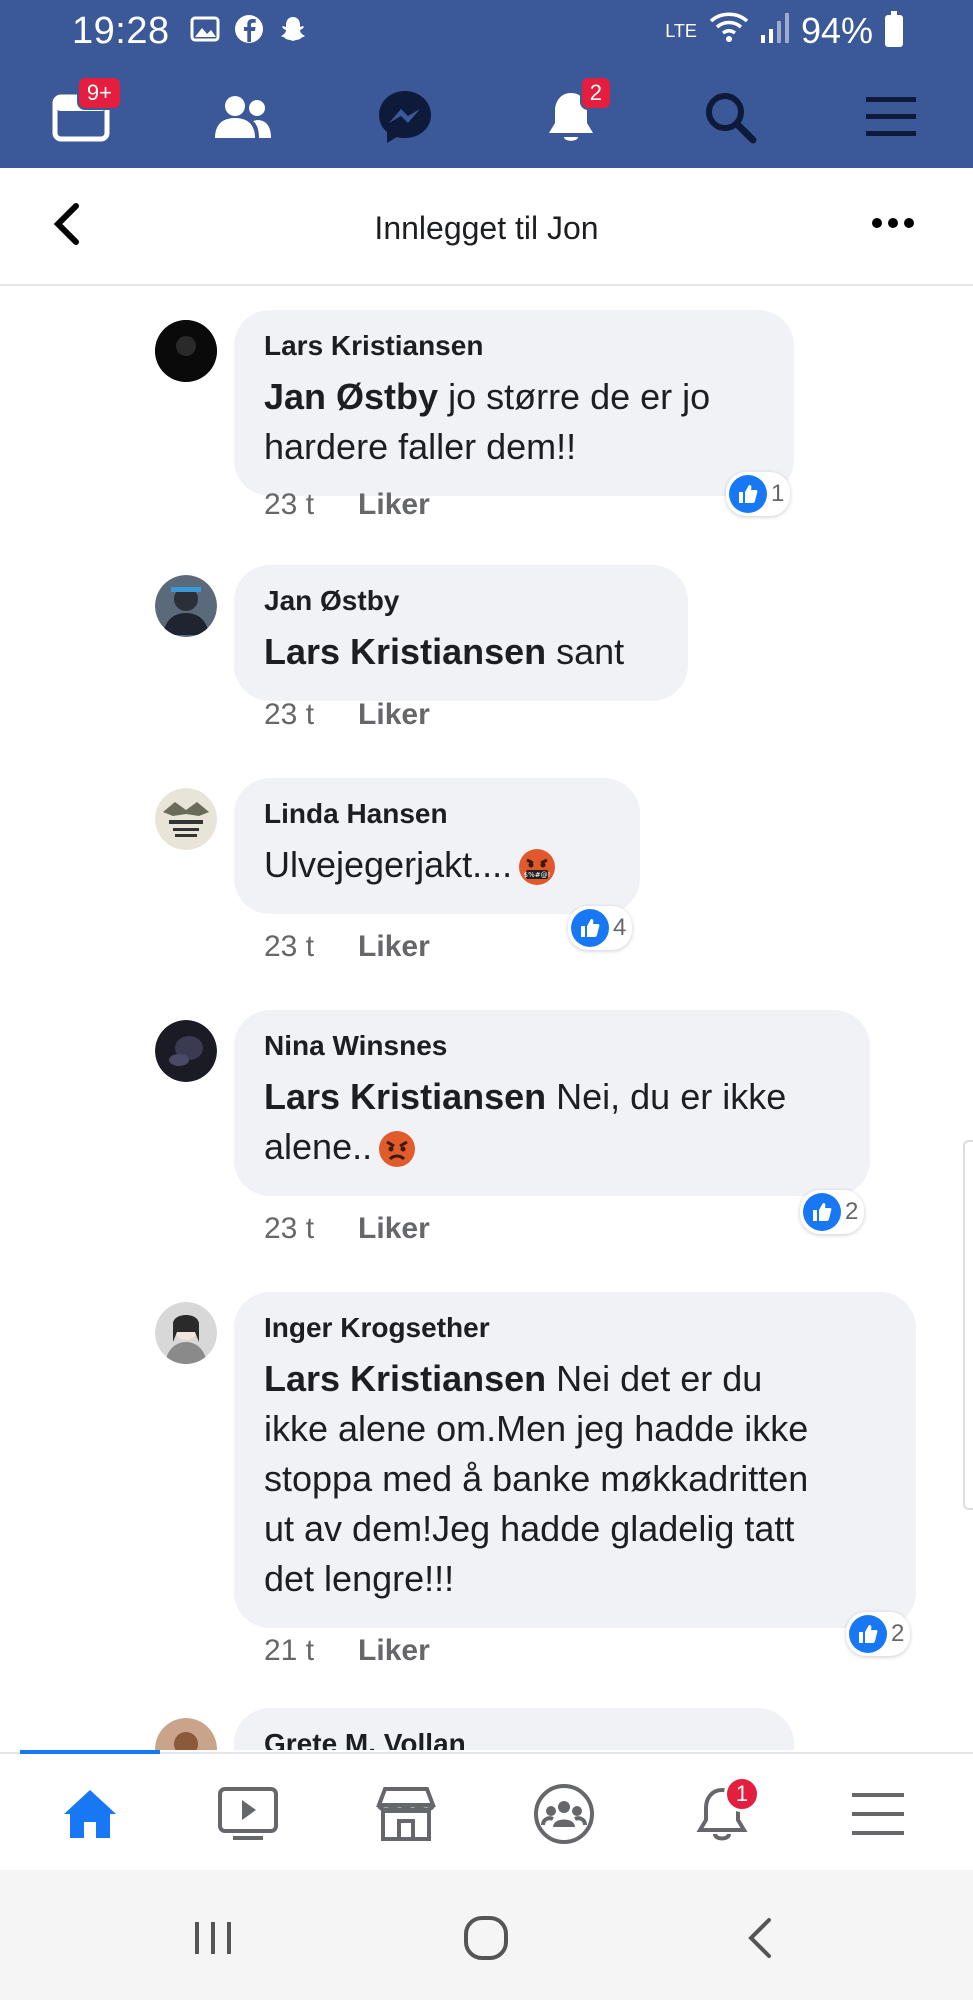 The image size is (973, 2000). I want to click on comment-author: Inger Krogsether, so click(575, 1328).